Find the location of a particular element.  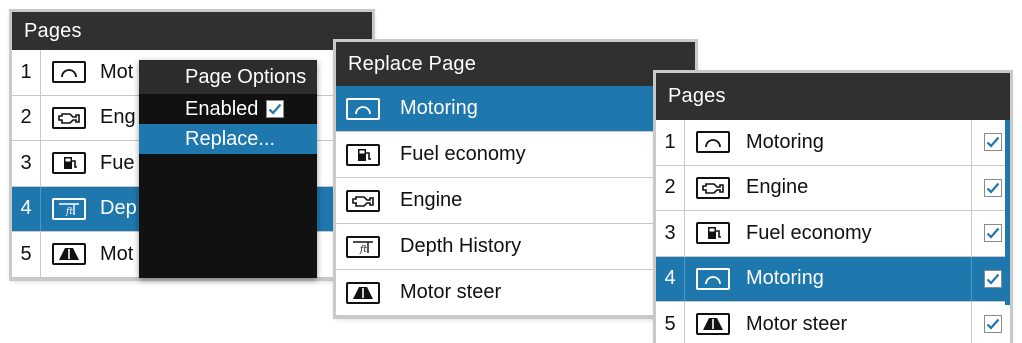

scrollbar is located at coordinates (1007, 212).